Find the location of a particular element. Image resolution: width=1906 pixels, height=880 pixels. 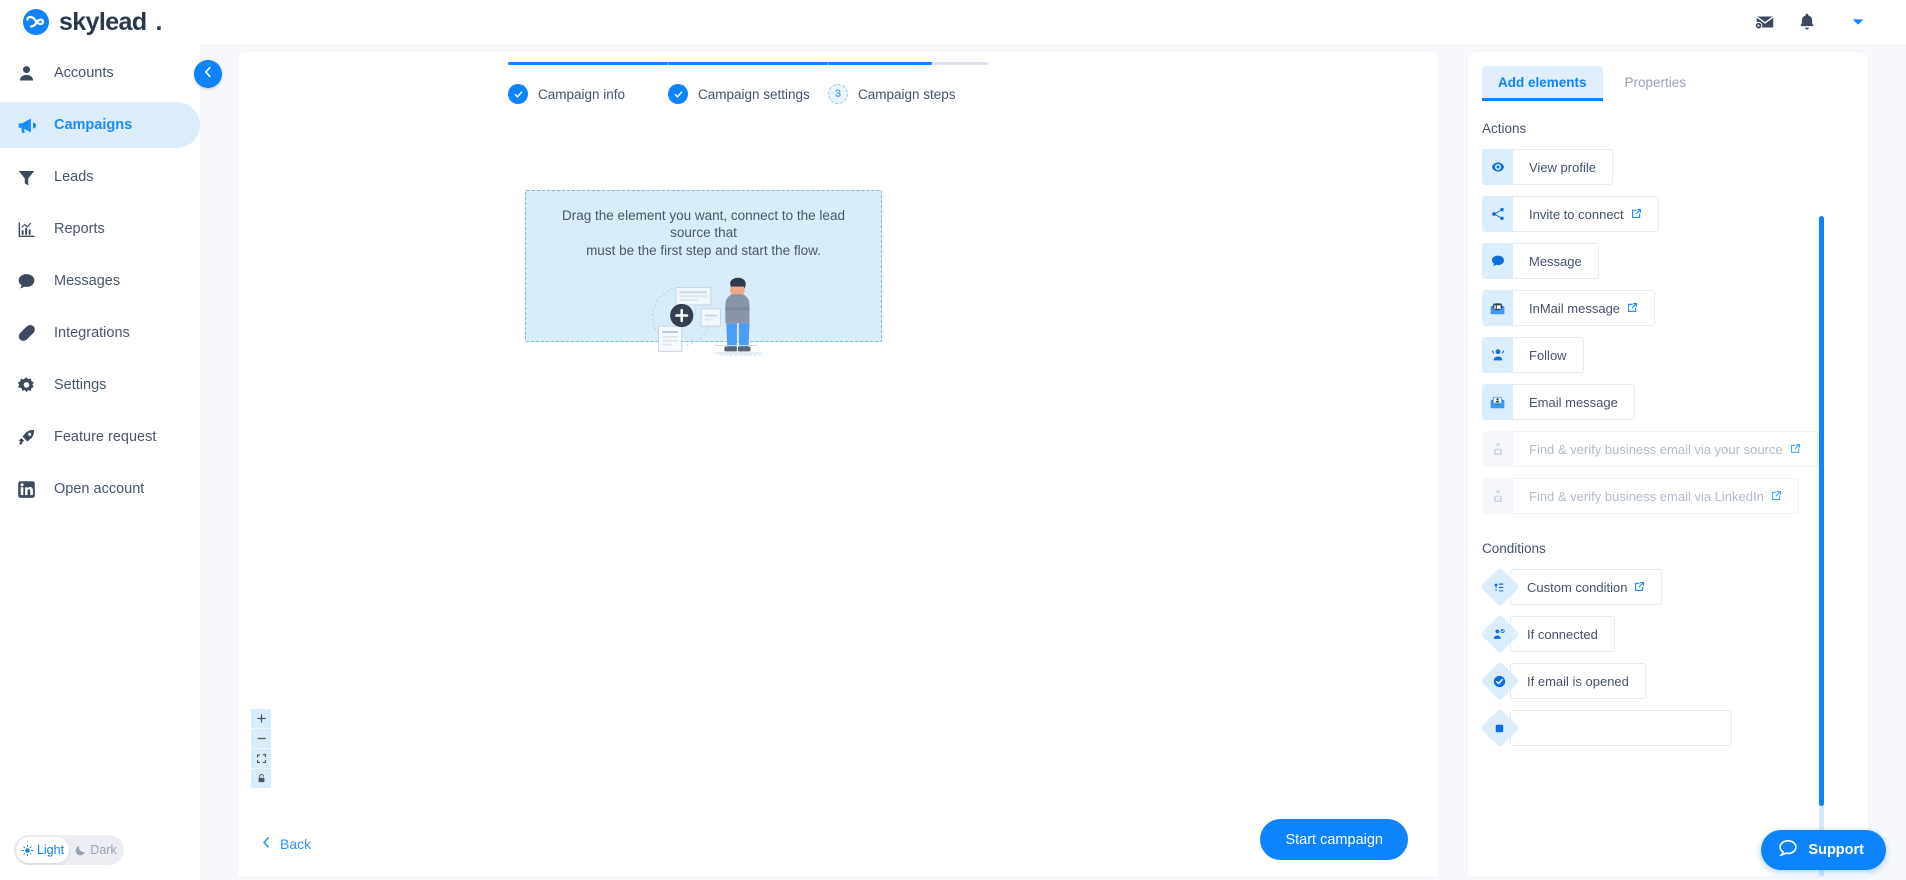

condition-if-email-is-opened: If email is opened is located at coordinates (1564, 681).